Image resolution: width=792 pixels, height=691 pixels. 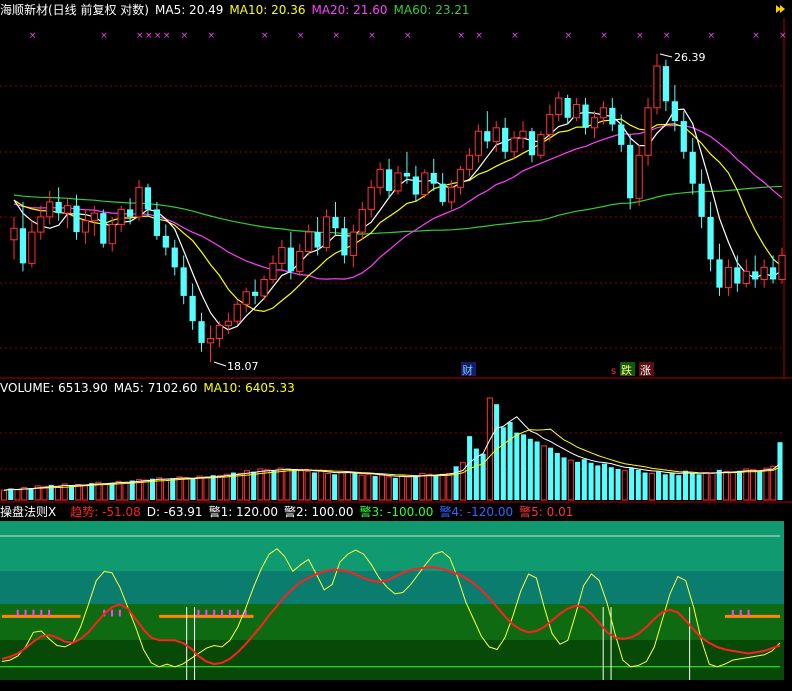 I want to click on low-annotation: 18.07, so click(x=236, y=366).